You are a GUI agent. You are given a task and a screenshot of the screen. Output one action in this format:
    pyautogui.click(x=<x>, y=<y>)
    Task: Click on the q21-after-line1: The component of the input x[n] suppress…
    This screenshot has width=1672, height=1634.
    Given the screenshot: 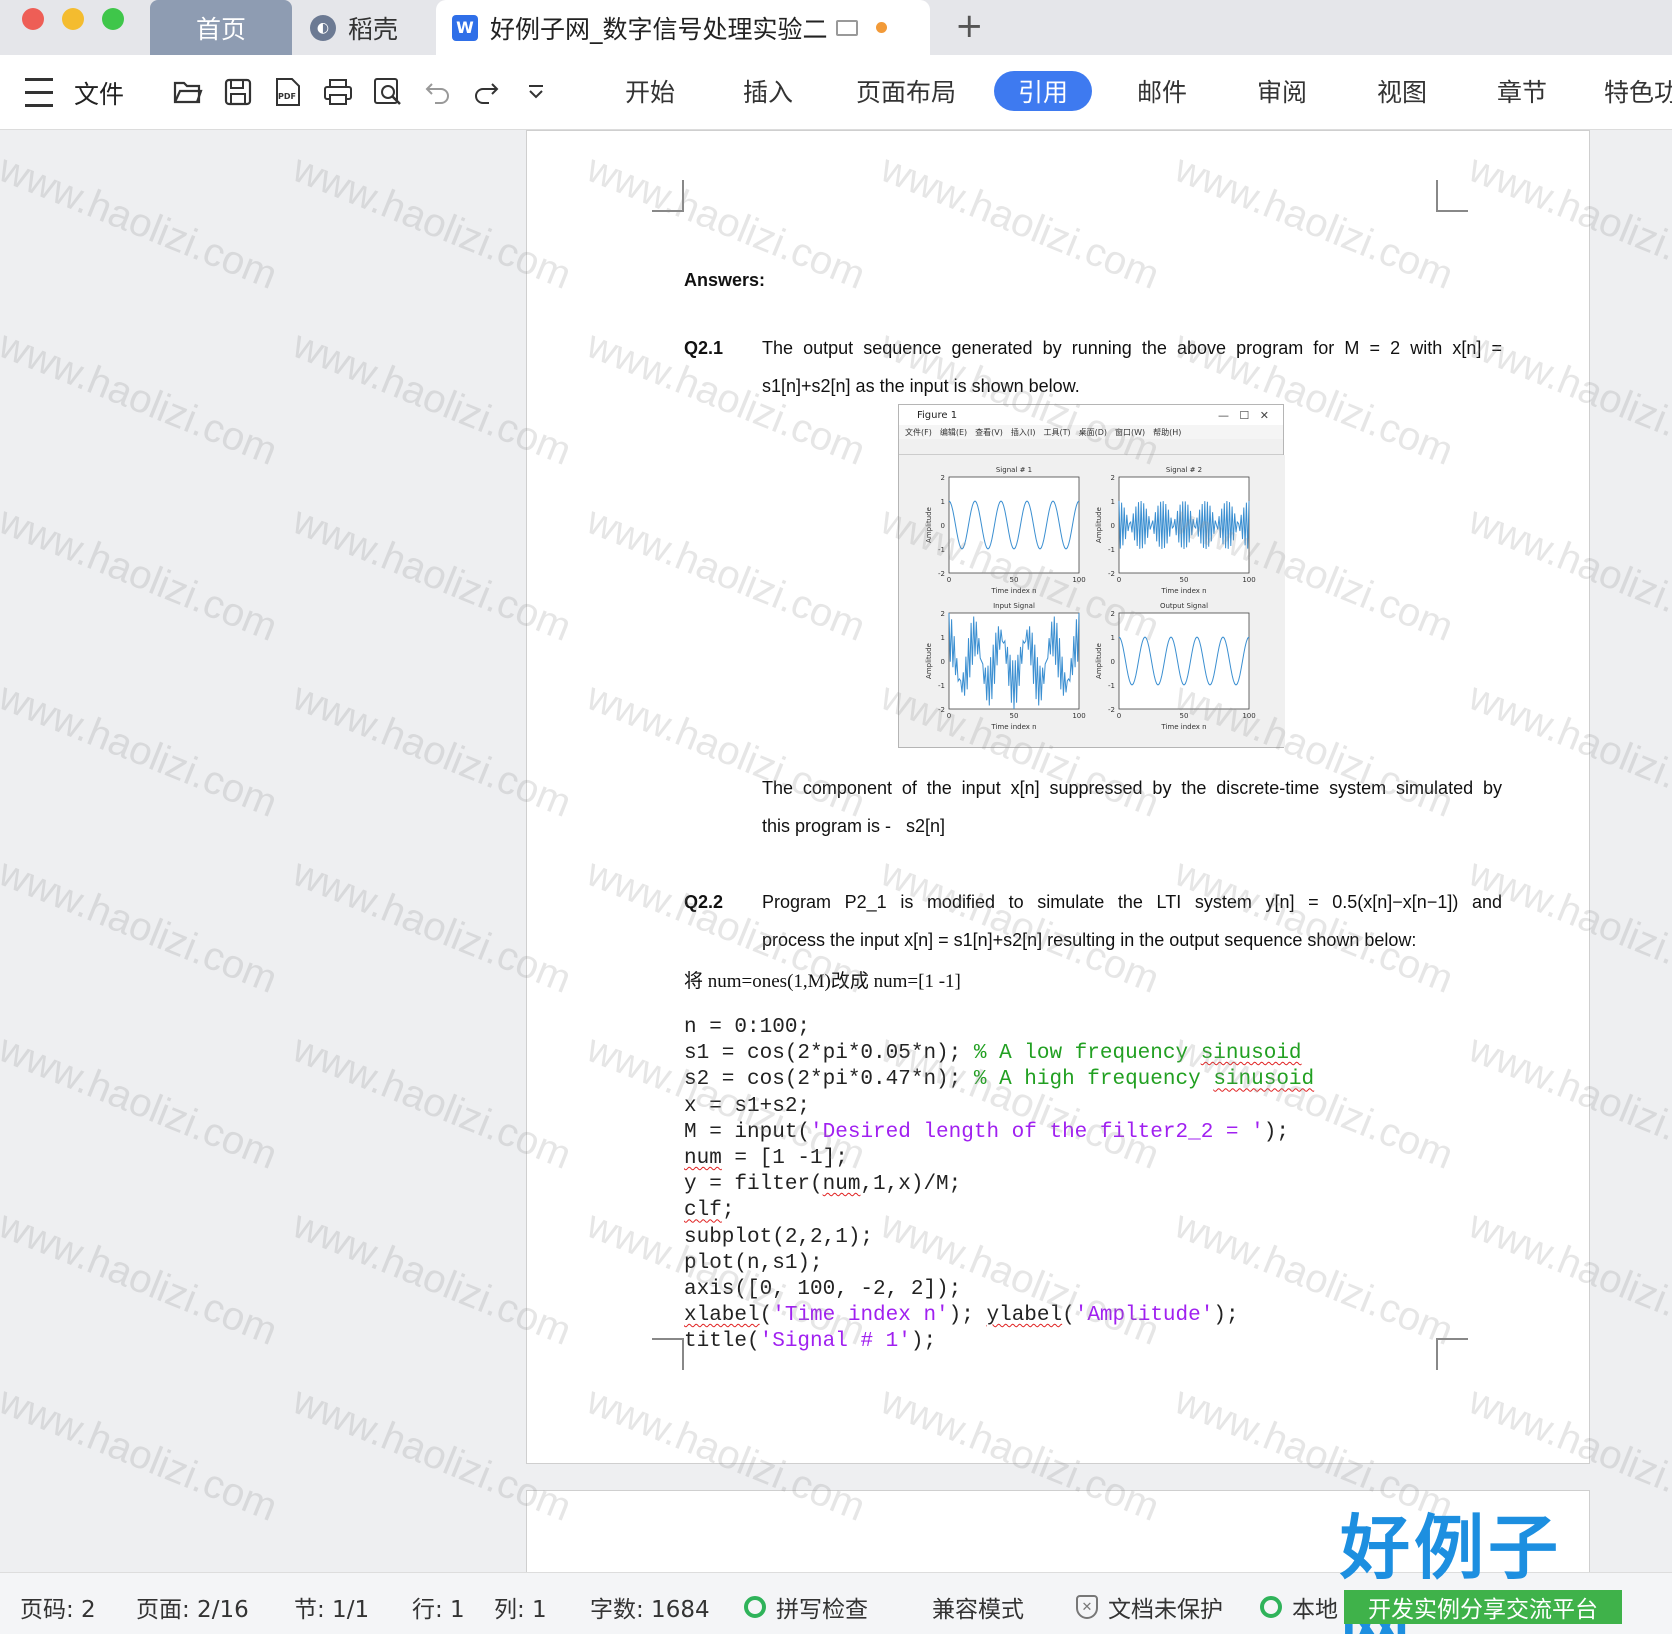 What is the action you would take?
    pyautogui.click(x=1132, y=788)
    